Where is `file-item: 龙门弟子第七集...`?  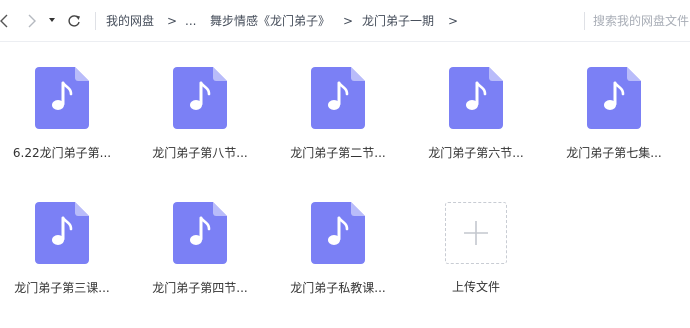 file-item: 龙门弟子第七集... is located at coordinates (612, 122).